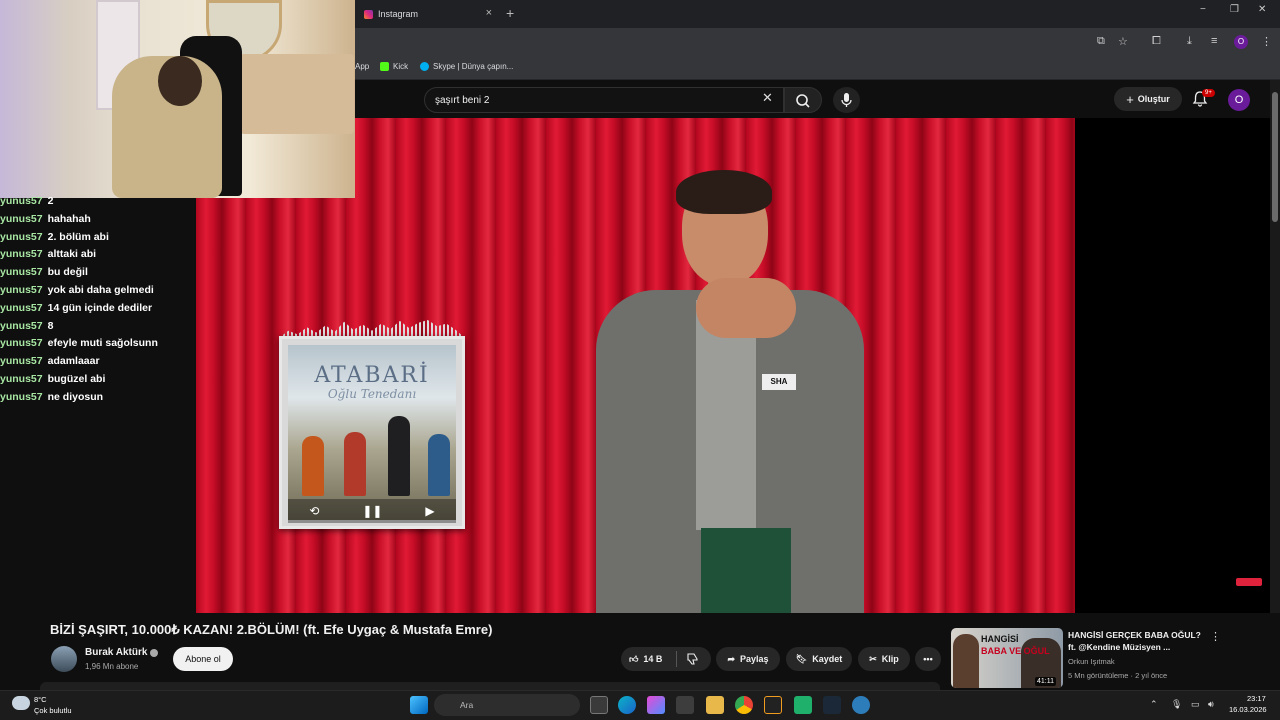  Describe the element at coordinates (928, 659) in the screenshot. I see `more-actions-button: •••` at that location.